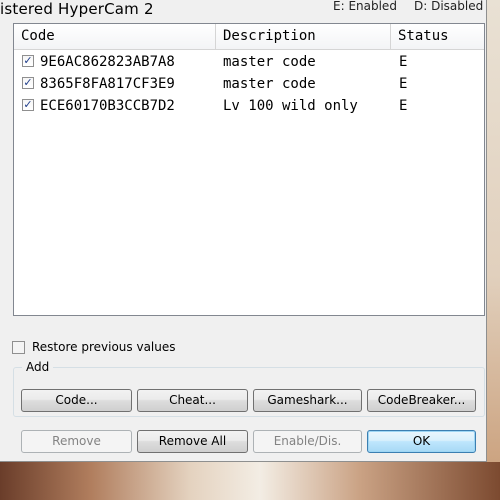 The height and width of the screenshot is (500, 500). I want to click on row-code: 9E6AC862823AB7A8, so click(107, 62).